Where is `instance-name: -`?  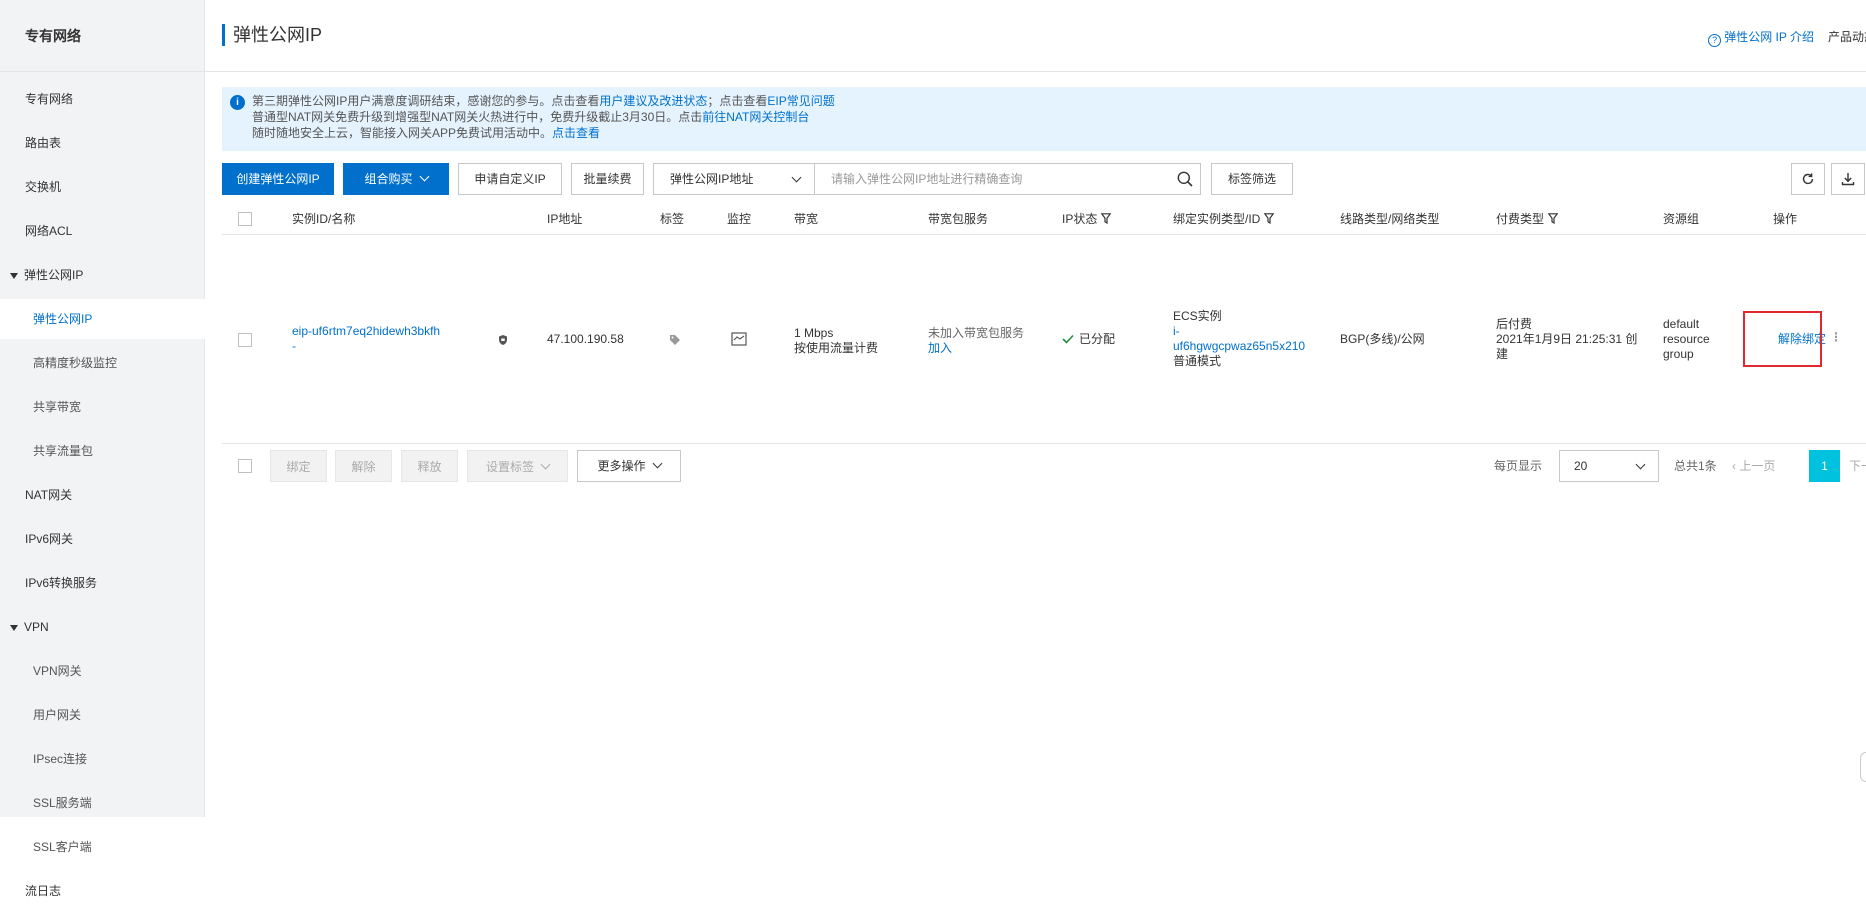
instance-name: - is located at coordinates (366, 346).